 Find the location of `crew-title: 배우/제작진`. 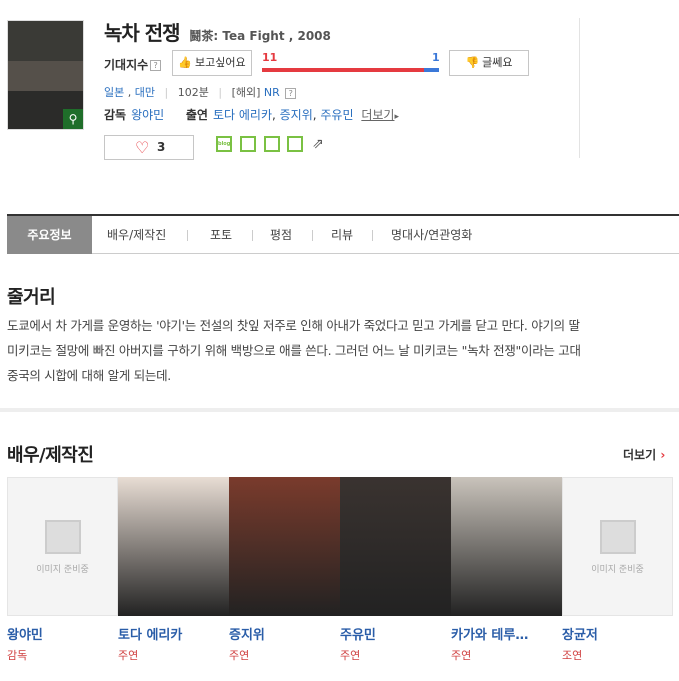

crew-title: 배우/제작진 is located at coordinates (50, 455).